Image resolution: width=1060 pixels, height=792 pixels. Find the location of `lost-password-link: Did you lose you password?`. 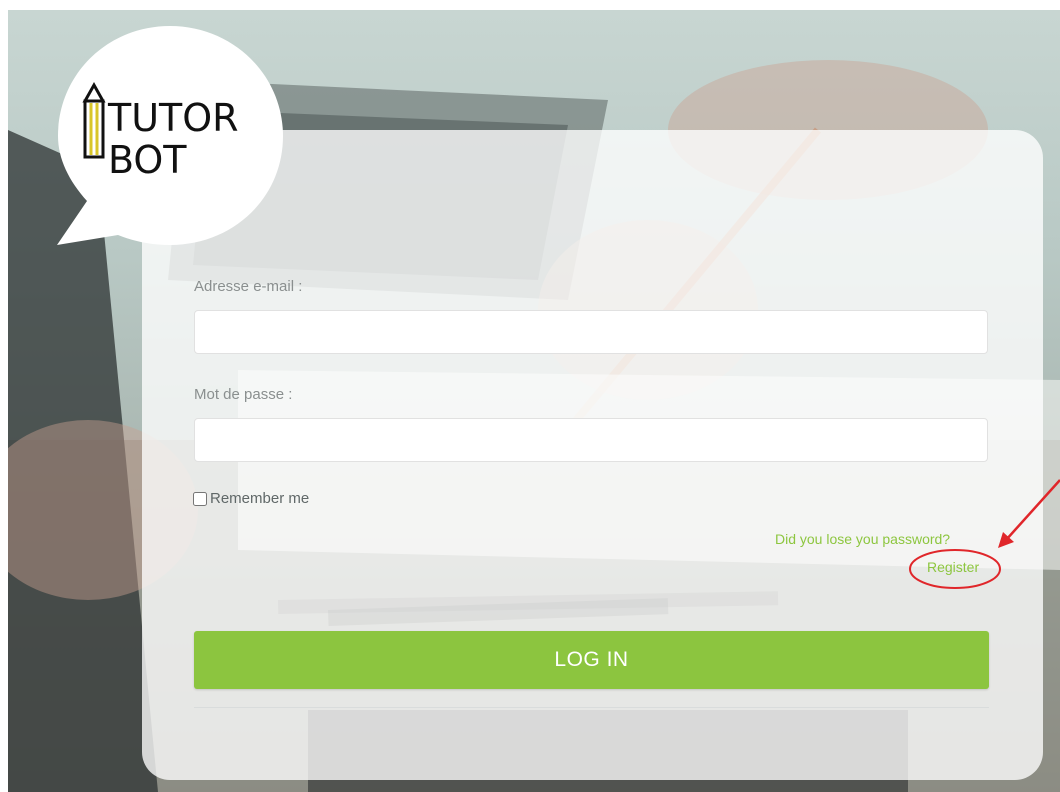

lost-password-link: Did you lose you password? is located at coordinates (862, 539).